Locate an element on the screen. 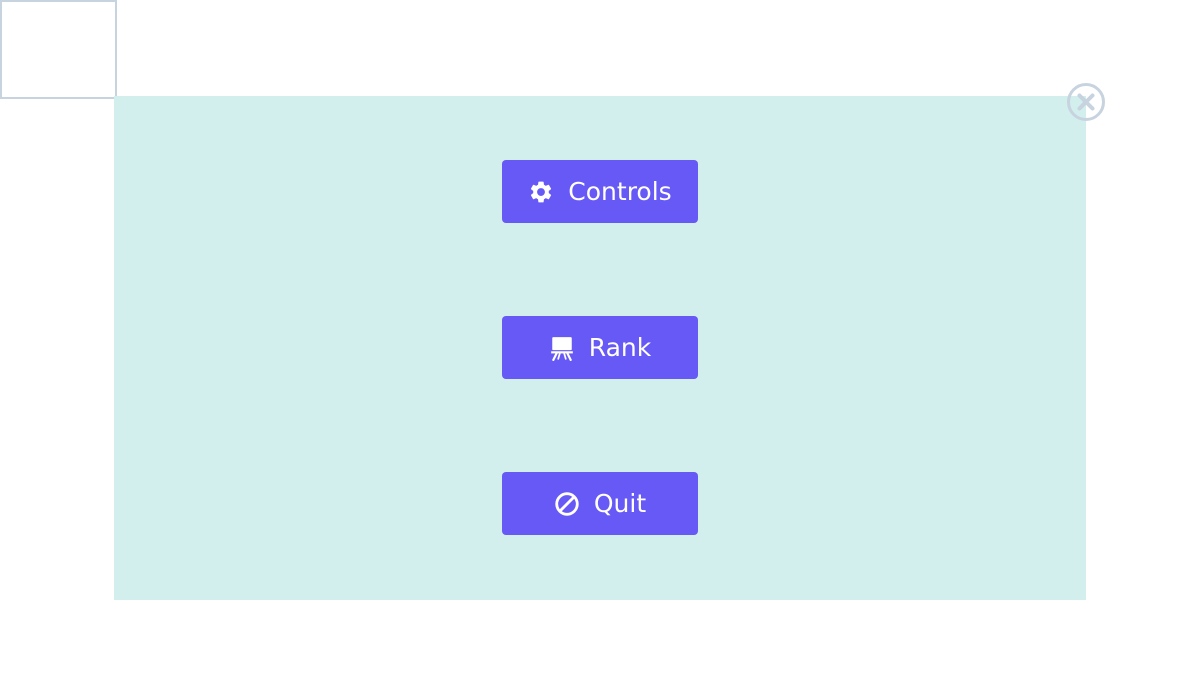 This screenshot has height=696, width=1200. controls-button: Controls is located at coordinates (600, 191).